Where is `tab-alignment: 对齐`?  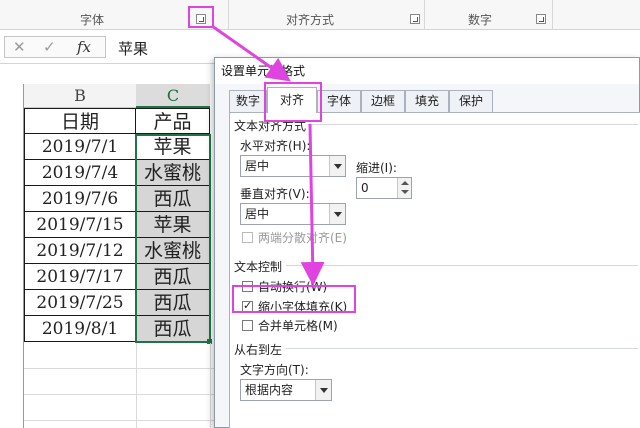 tab-alignment: 对齐 is located at coordinates (292, 100).